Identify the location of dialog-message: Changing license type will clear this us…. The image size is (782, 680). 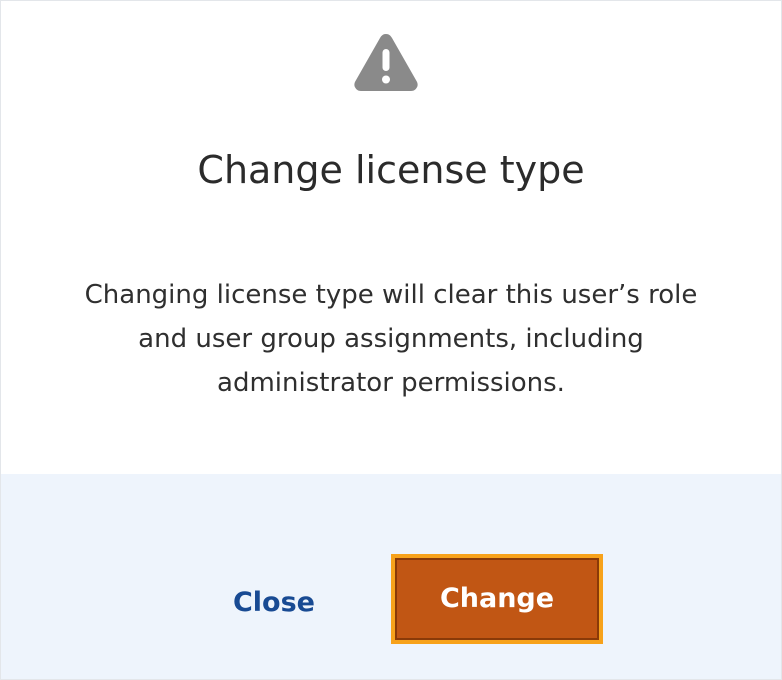
(391, 339).